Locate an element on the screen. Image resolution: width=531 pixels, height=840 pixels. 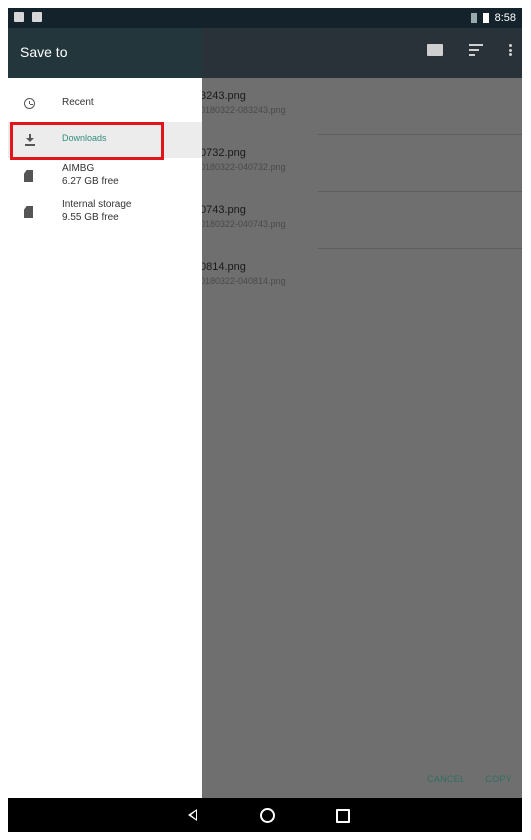
file-subtitle: 0180322-040814.png is located at coordinates (243, 281).